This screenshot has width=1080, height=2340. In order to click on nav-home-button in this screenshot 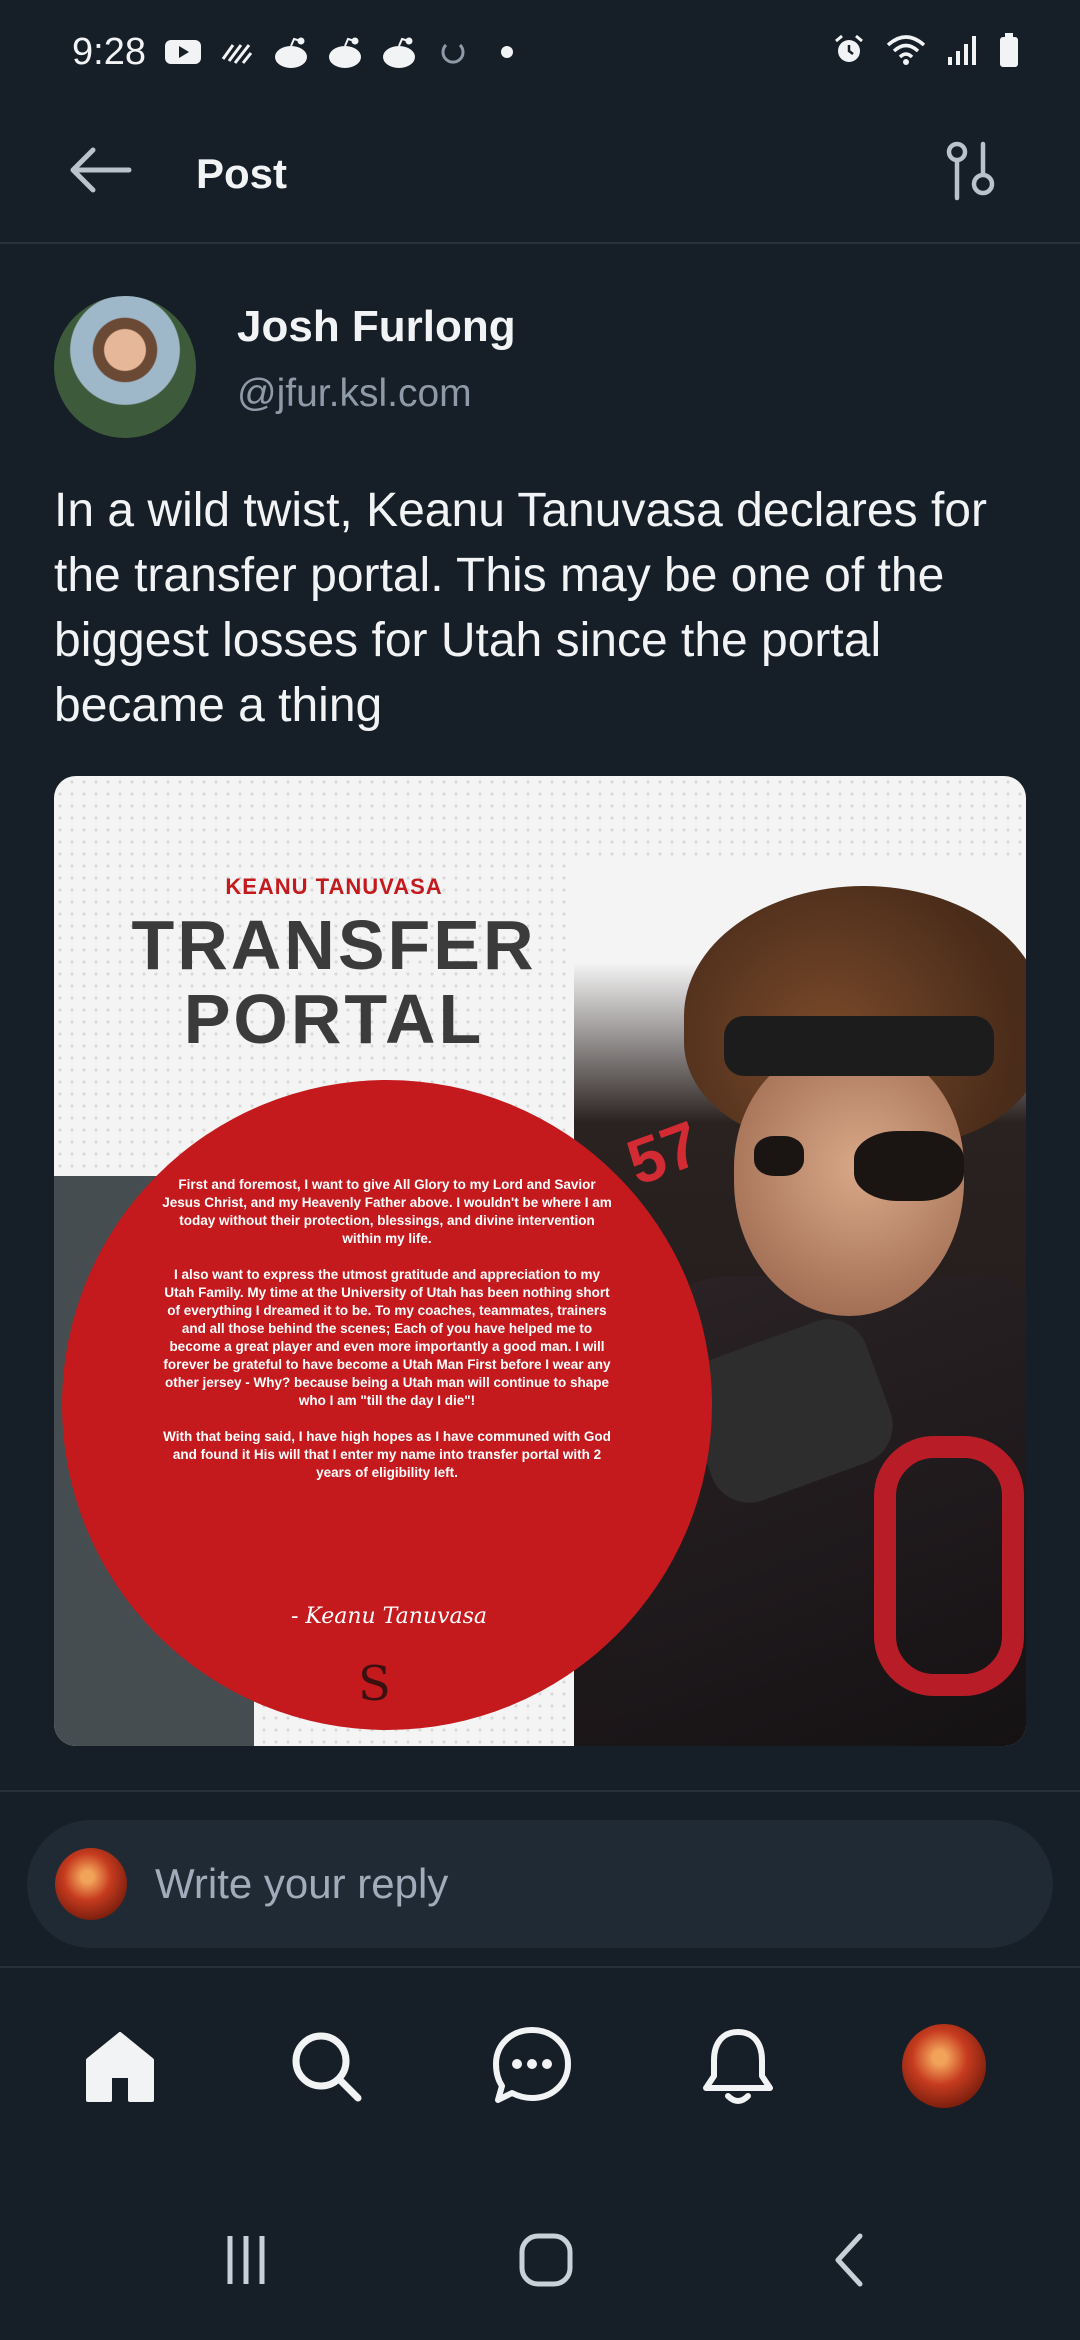, I will do `click(120, 2066)`.